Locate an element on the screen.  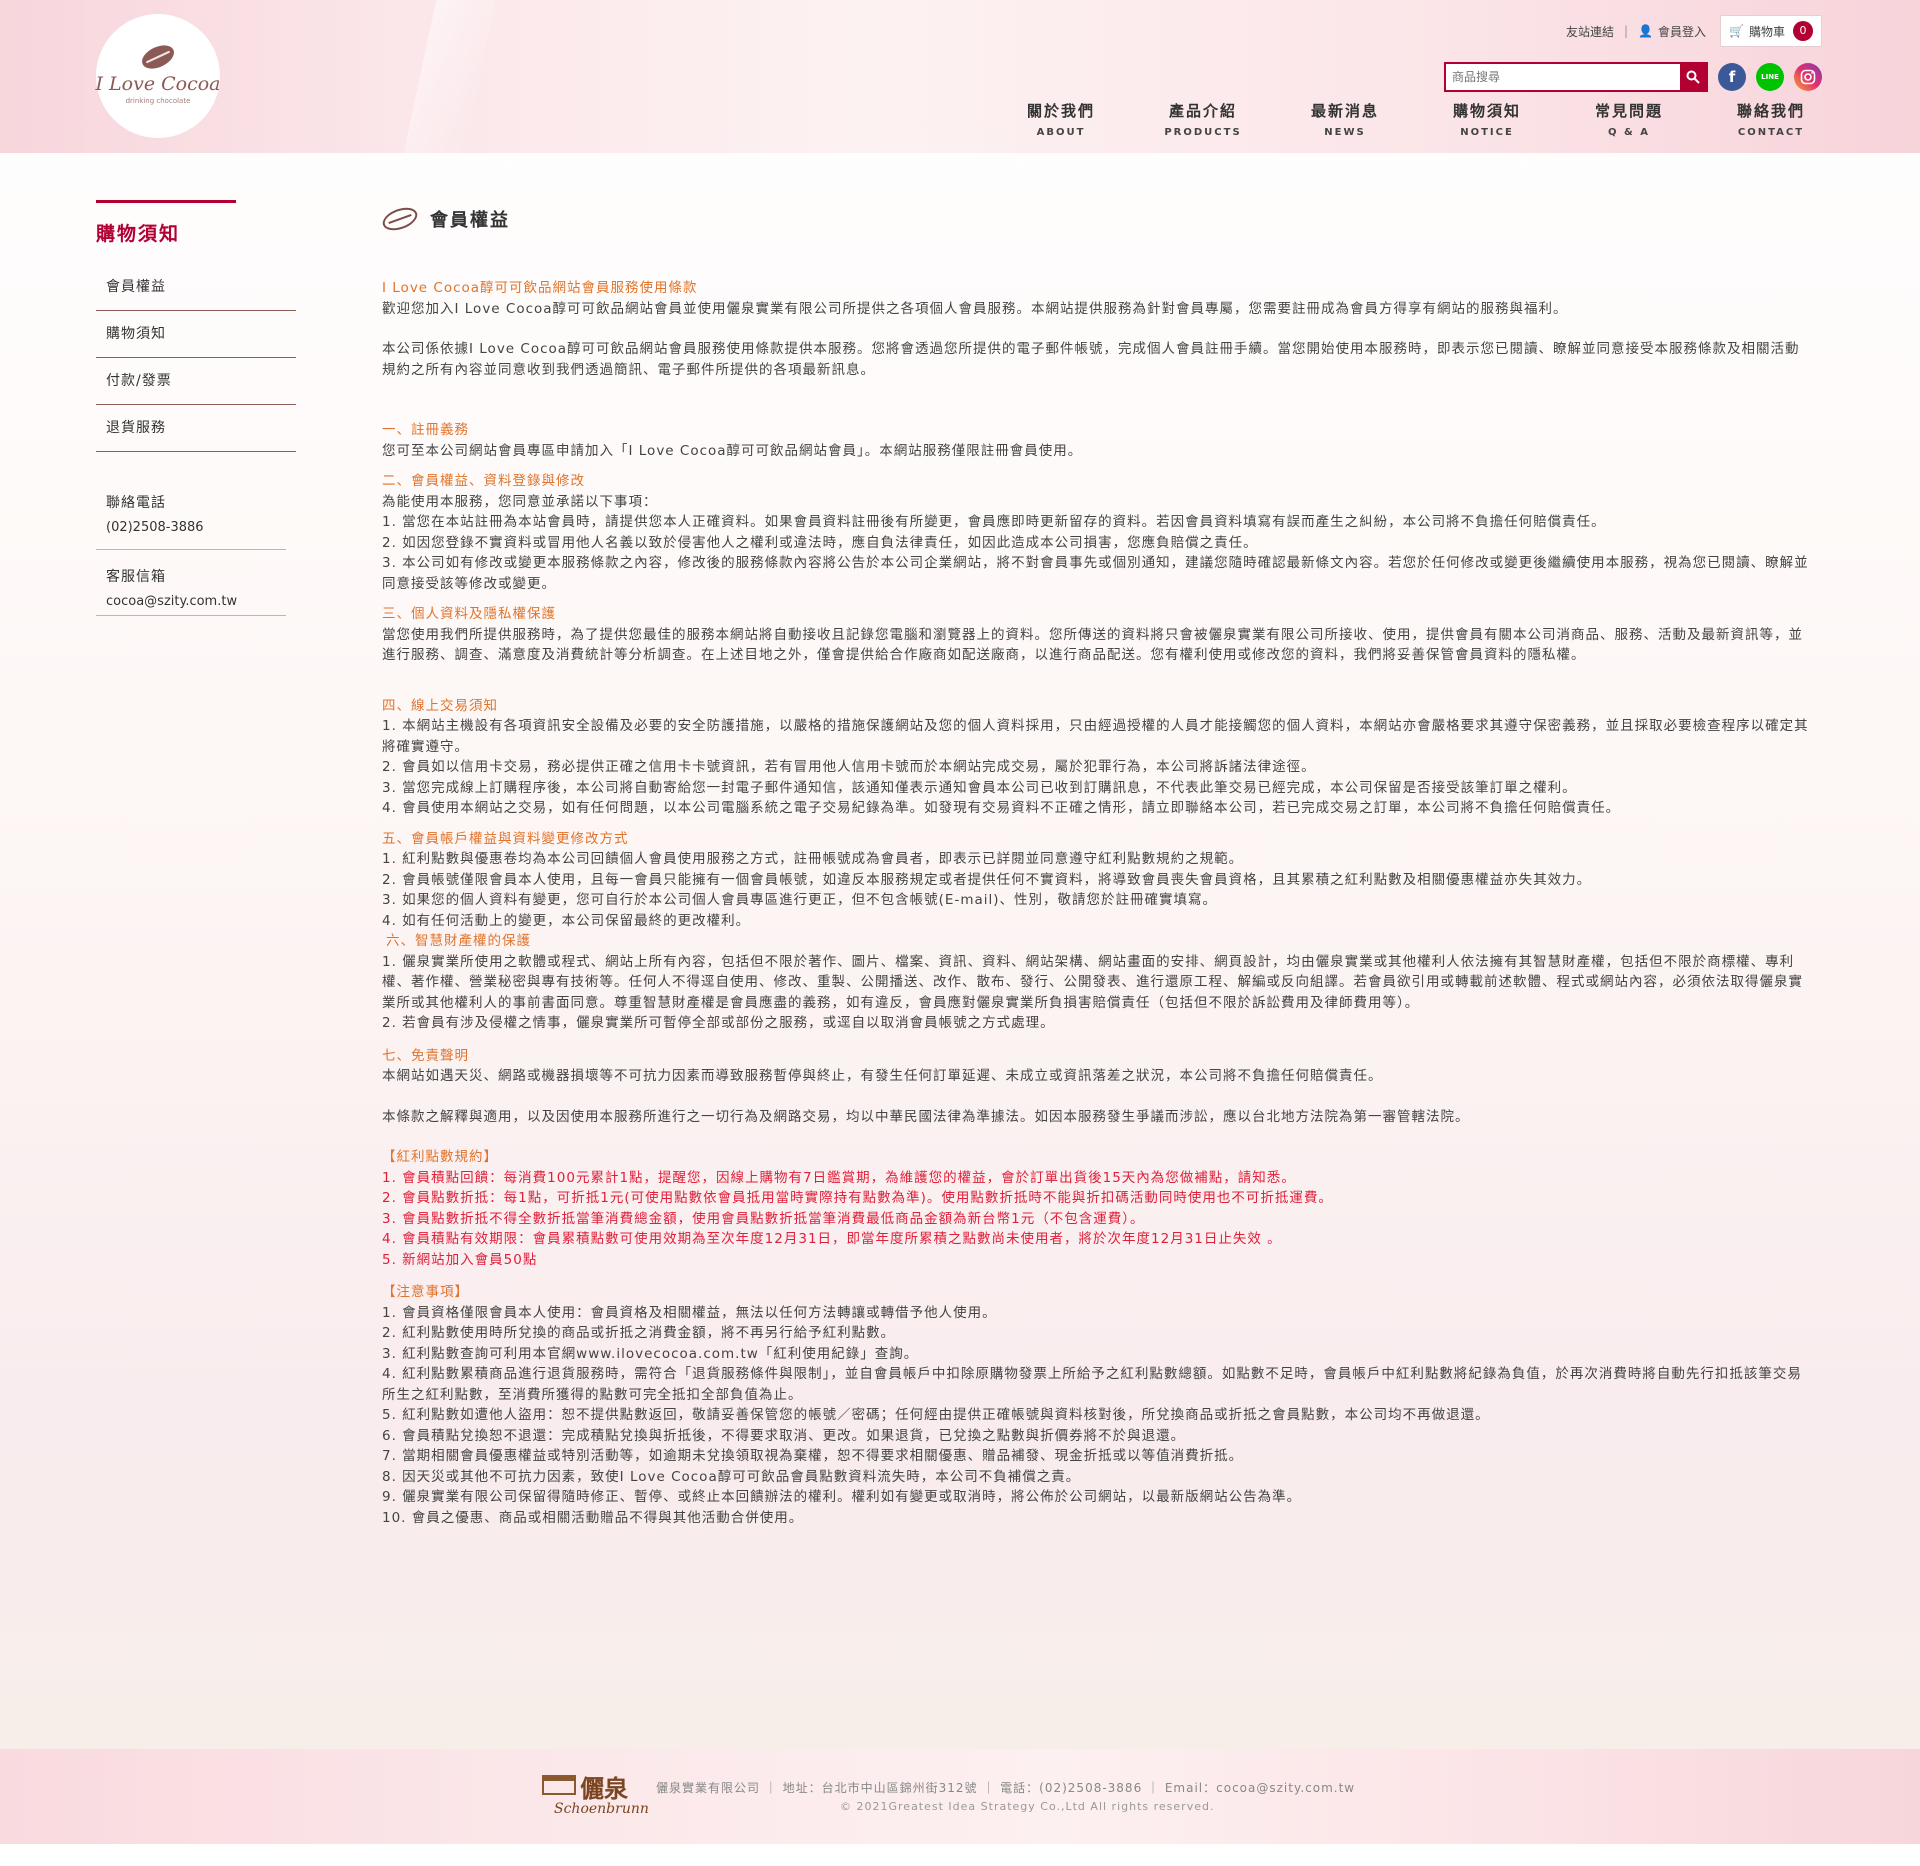
section-line: 4. 如有任何活動上的變更，本公司保留最終的更改權利。 is located at coordinates (566, 920).